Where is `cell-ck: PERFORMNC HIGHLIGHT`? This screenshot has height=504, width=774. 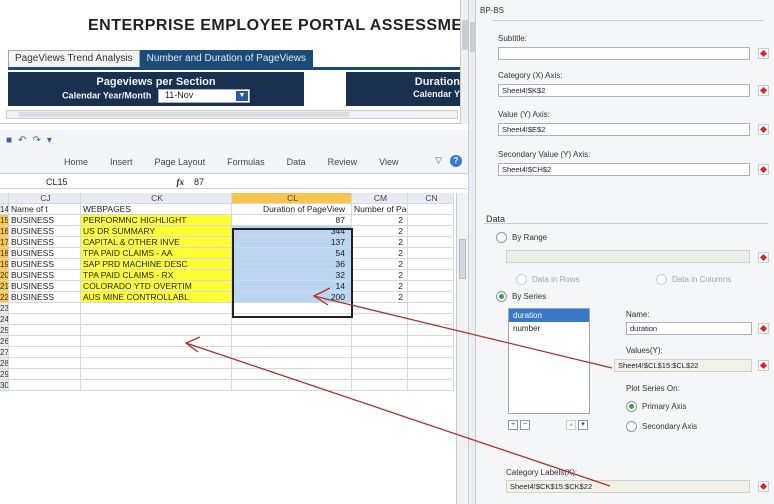 cell-ck: PERFORMNC HIGHLIGHT is located at coordinates (156, 220).